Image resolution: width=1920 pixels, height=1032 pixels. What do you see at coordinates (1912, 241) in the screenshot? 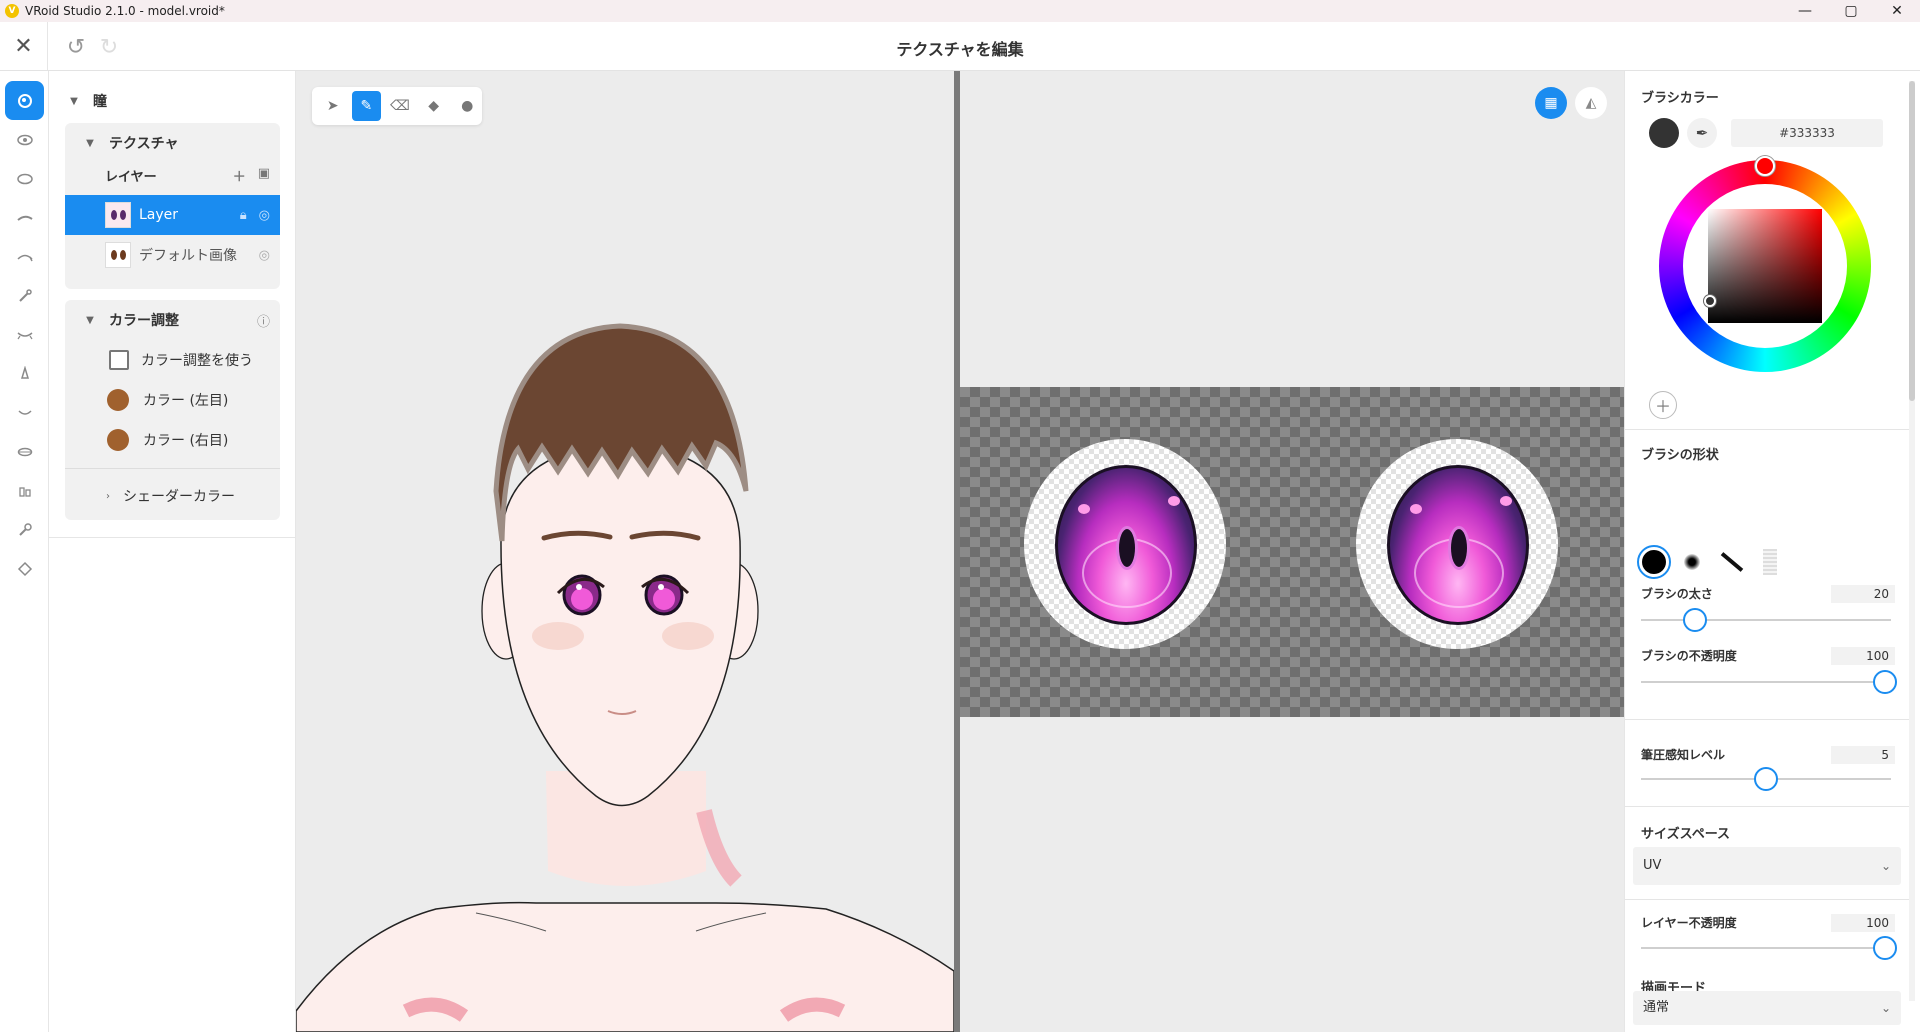
I see `scrollbar-thumb` at bounding box center [1912, 241].